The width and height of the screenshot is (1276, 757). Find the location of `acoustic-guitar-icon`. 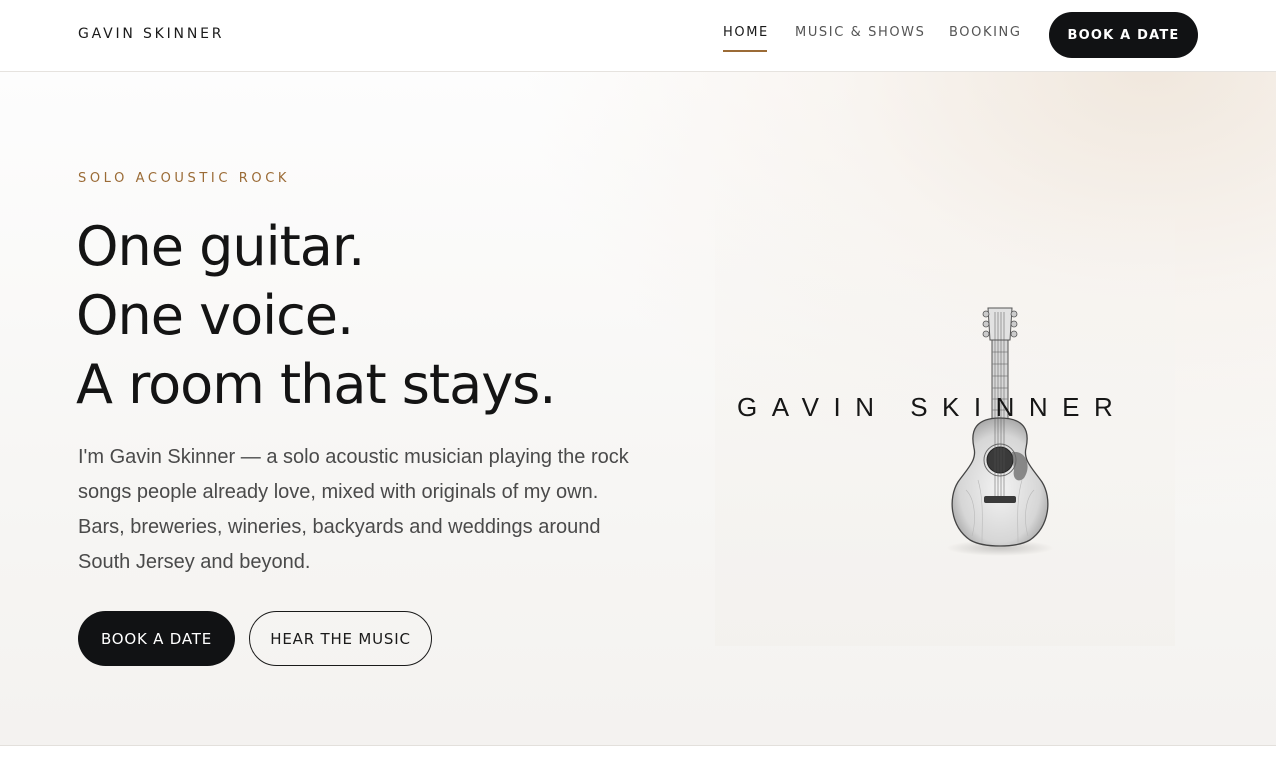

acoustic-guitar-icon is located at coordinates (1000, 431).